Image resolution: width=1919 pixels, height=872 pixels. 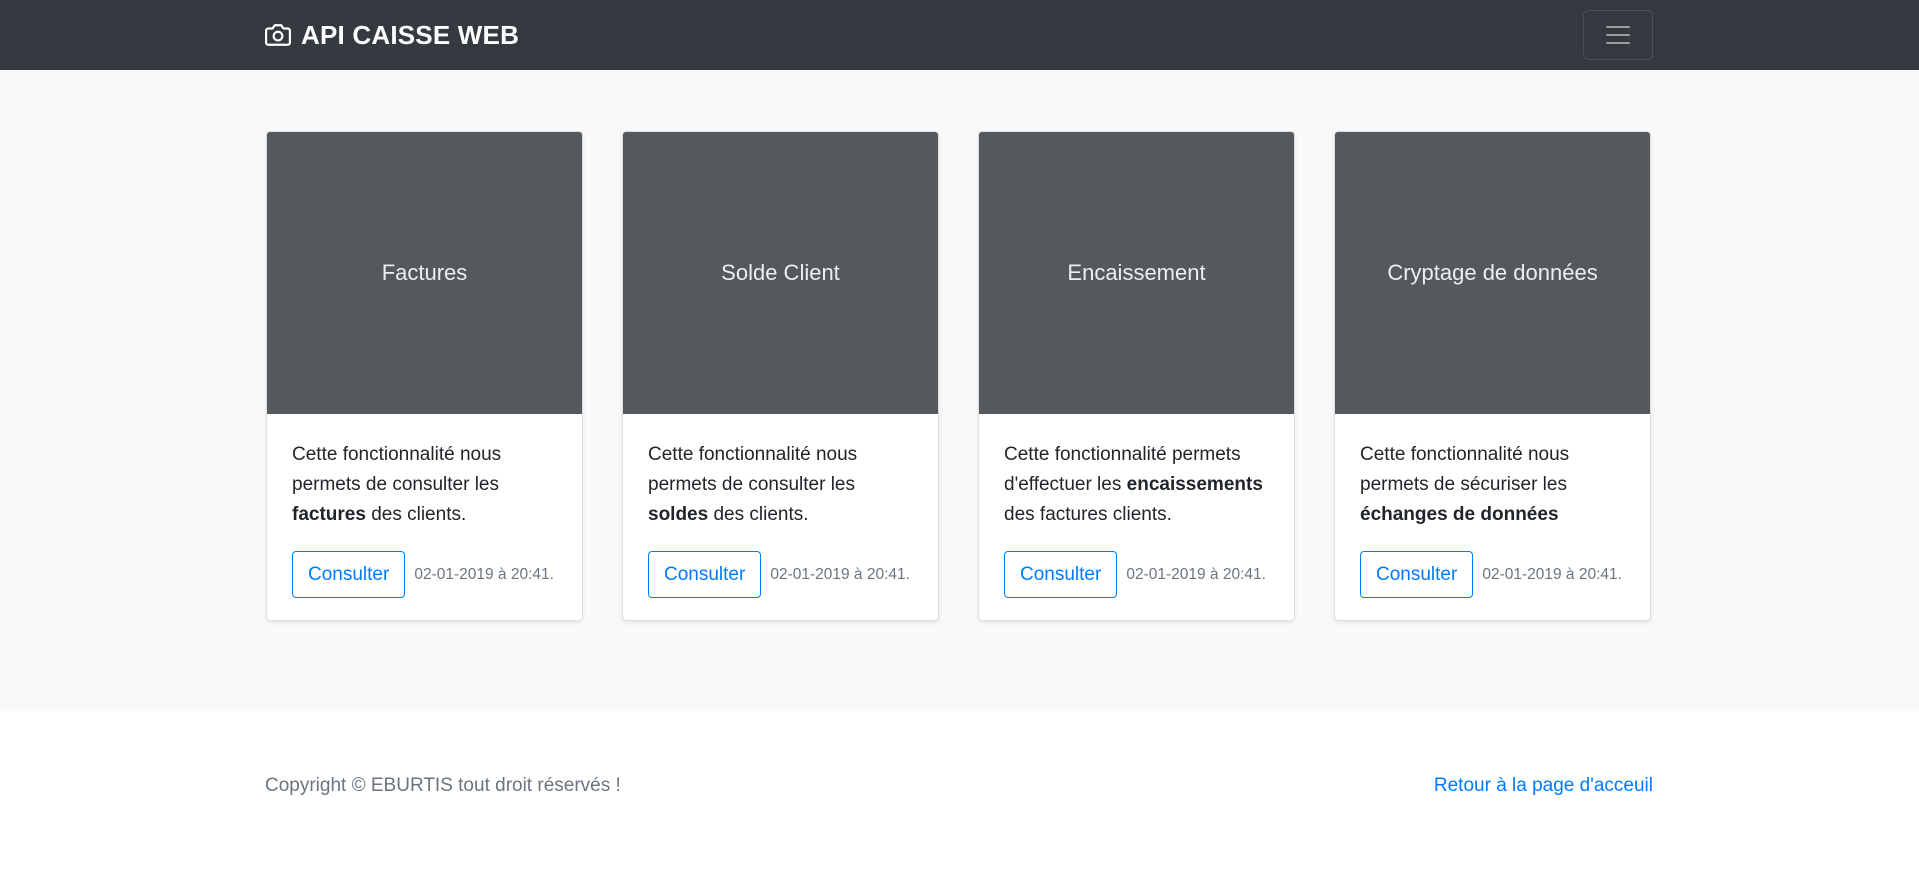 I want to click on card-text-highlight: échanges de données, so click(x=1459, y=514).